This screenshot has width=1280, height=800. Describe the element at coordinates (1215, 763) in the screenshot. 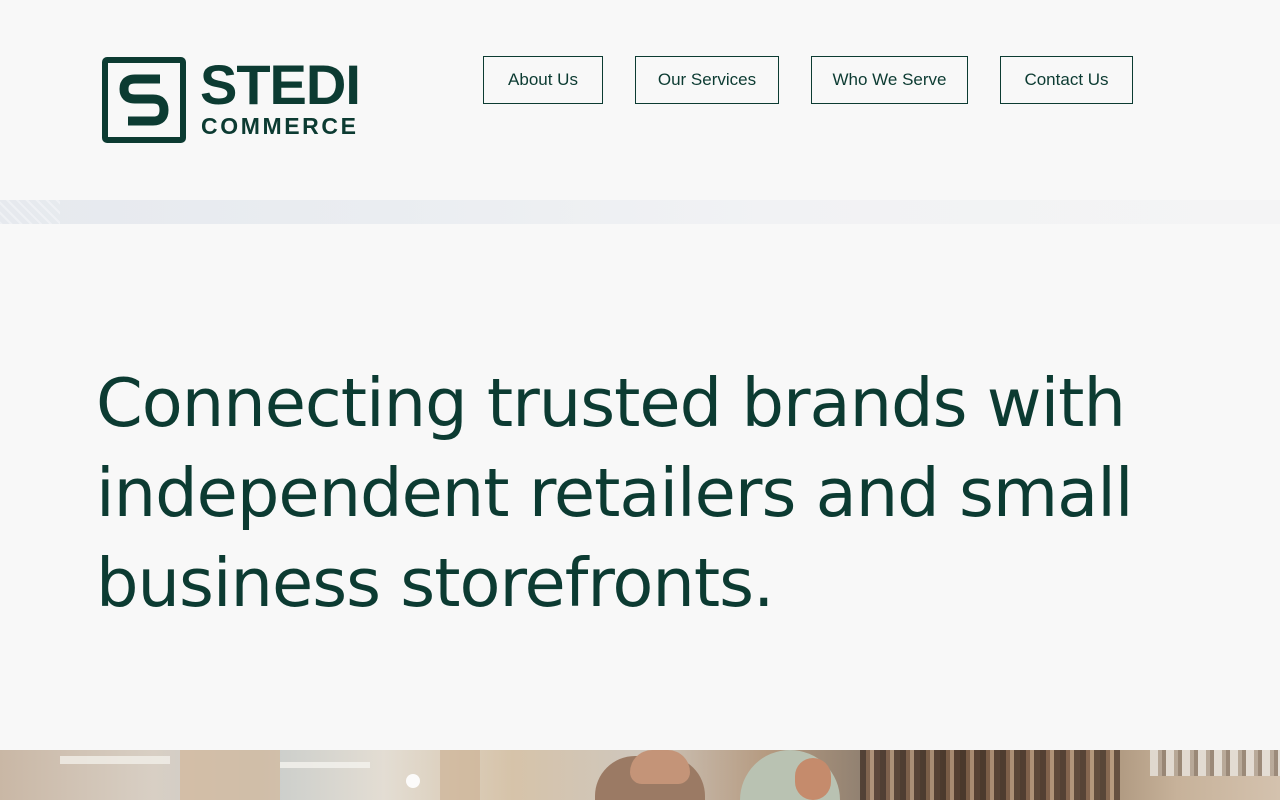

I see `photo-store-shelf` at that location.